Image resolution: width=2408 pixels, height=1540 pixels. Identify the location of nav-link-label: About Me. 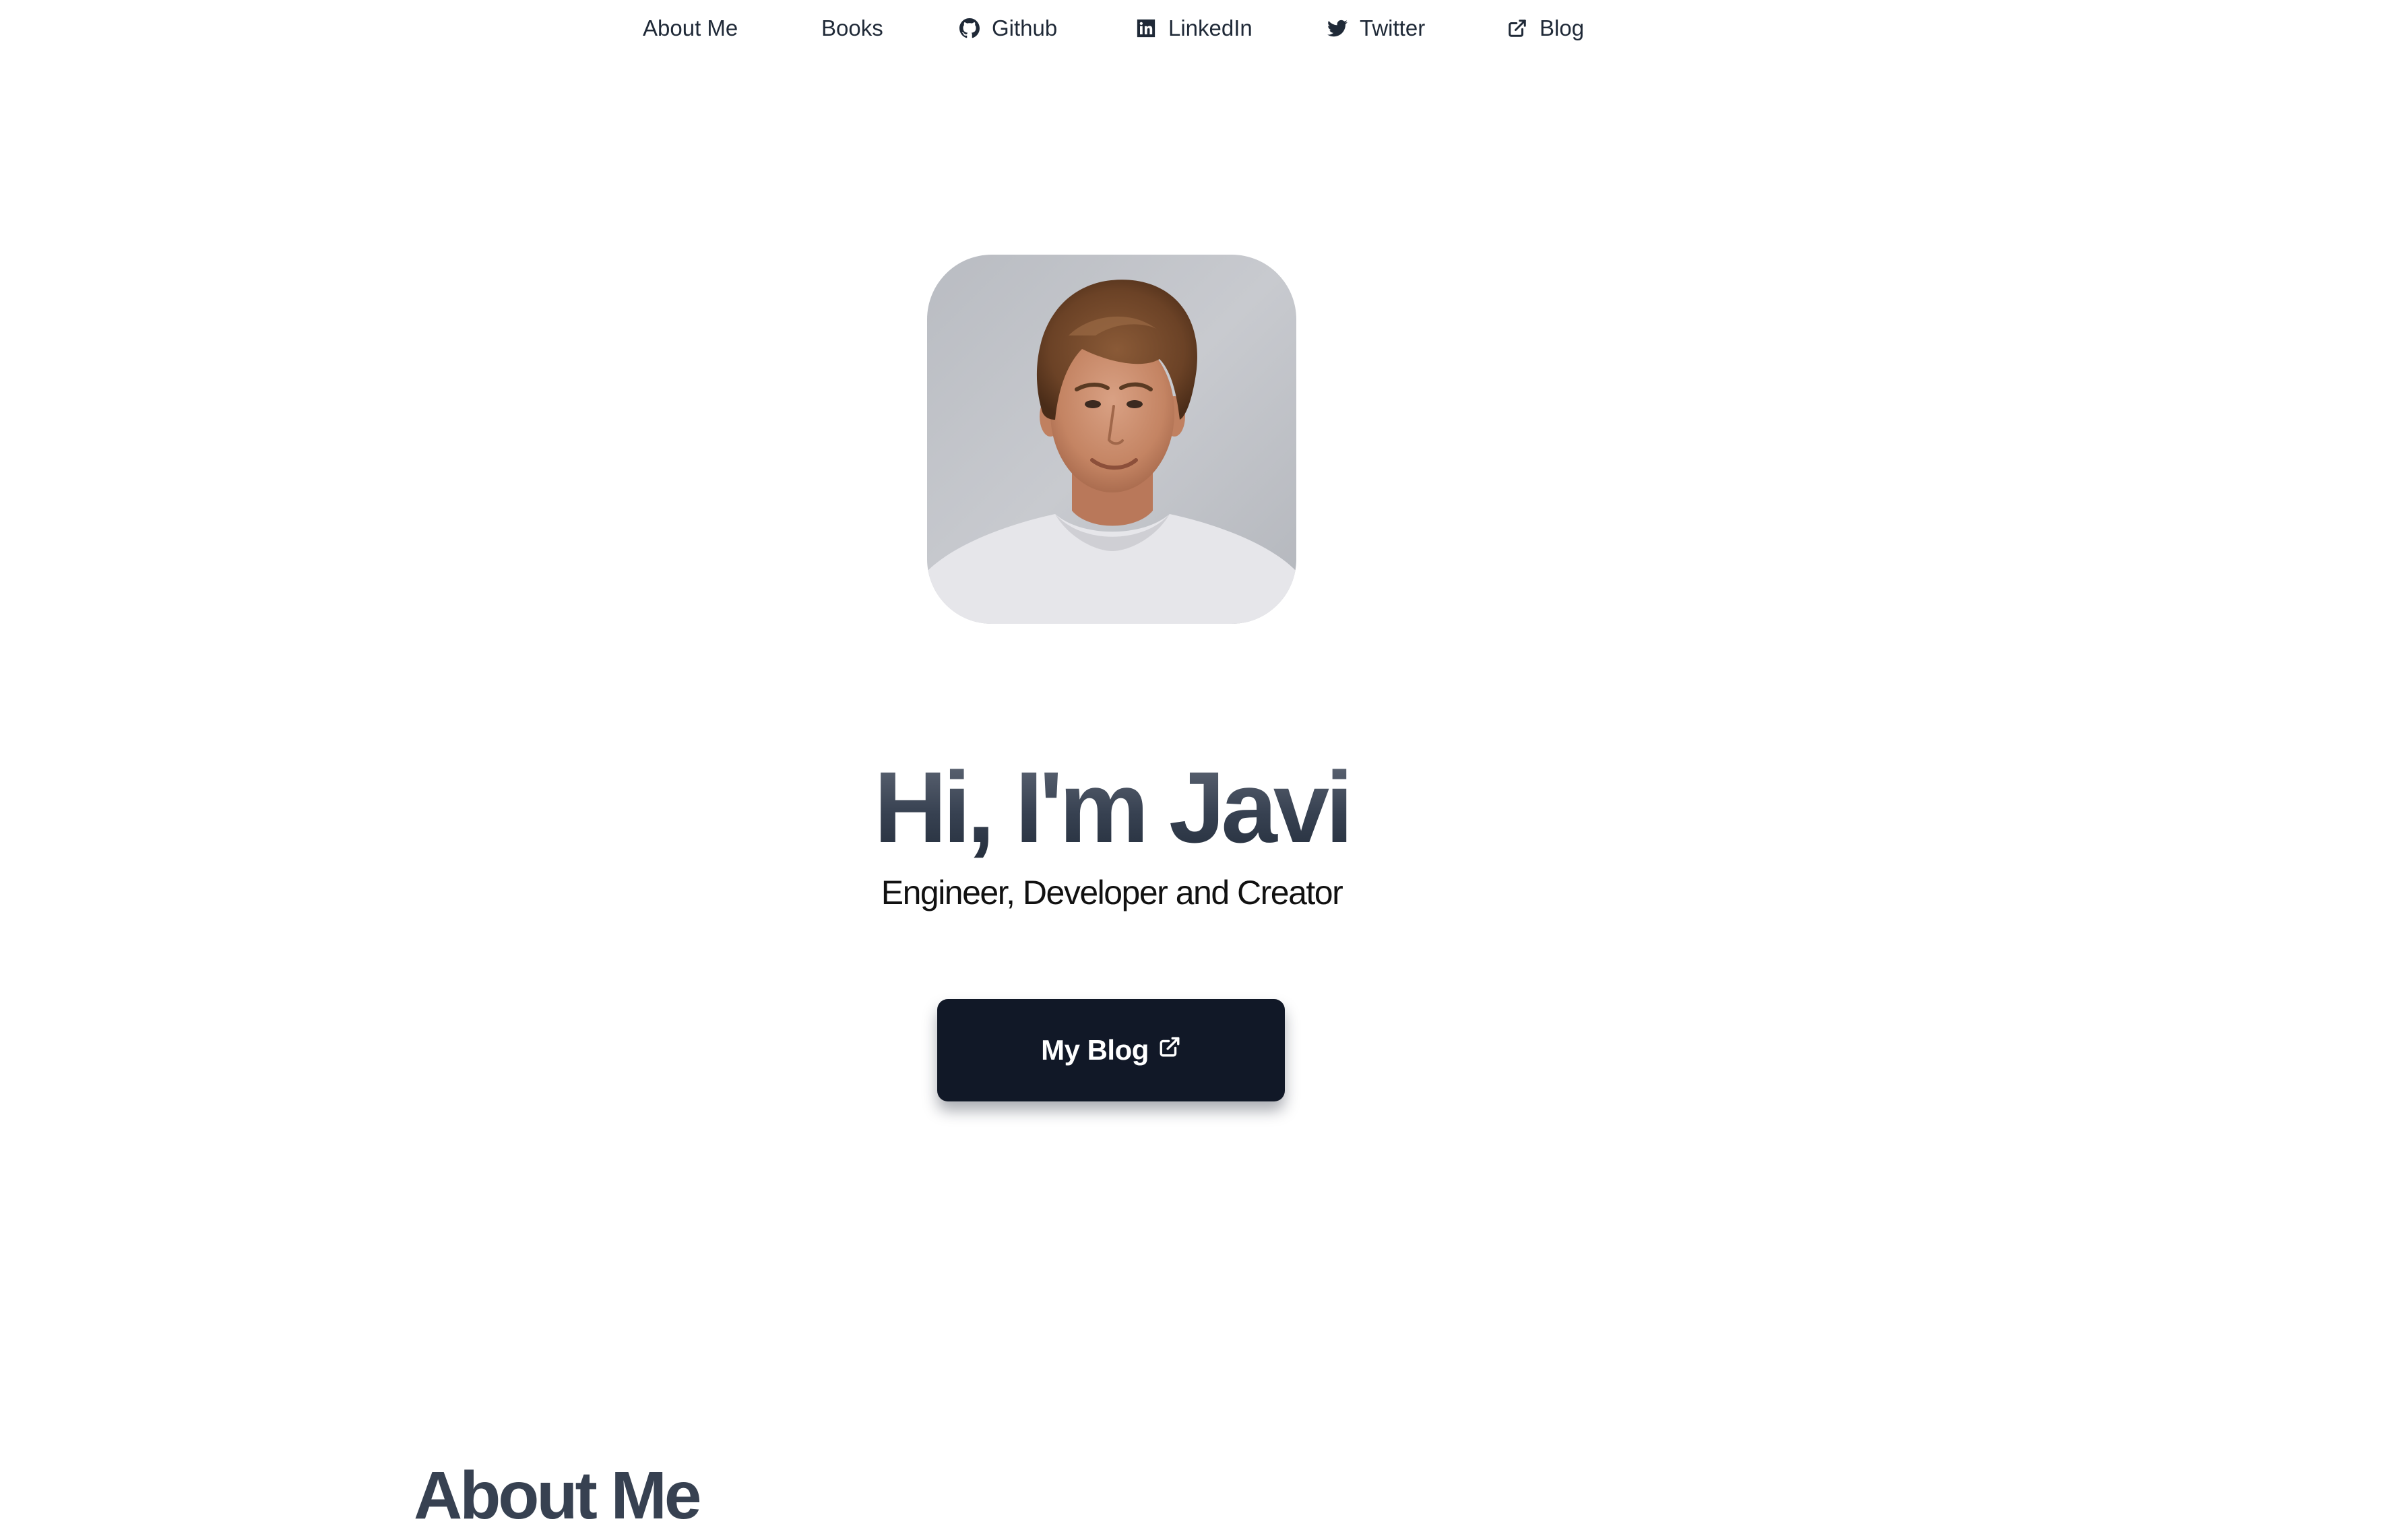
(691, 27).